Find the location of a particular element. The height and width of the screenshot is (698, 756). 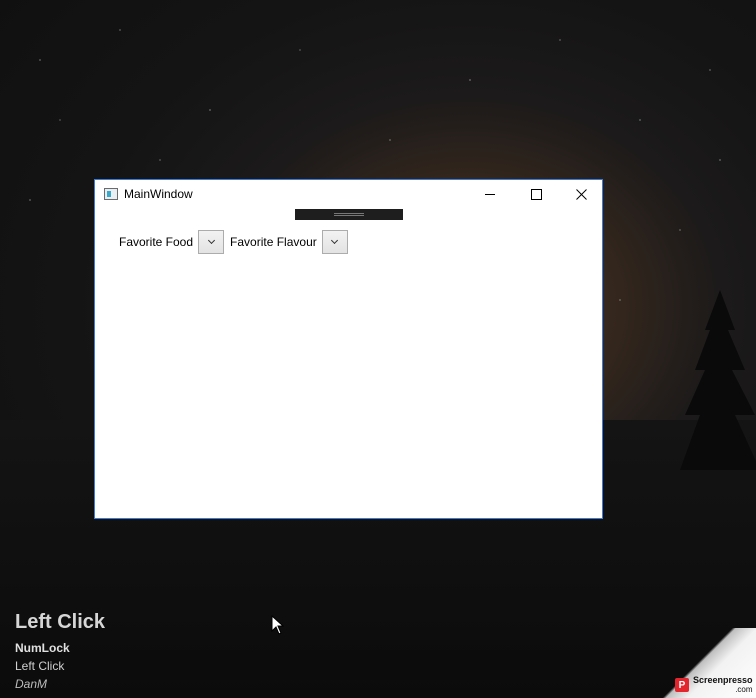

overlay-action: Left Click is located at coordinates (60, 622).